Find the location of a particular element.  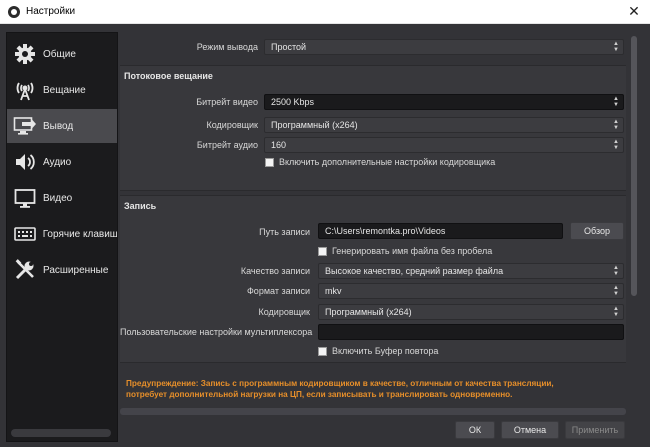

record-format-select: mkv ▲ ▼ is located at coordinates (471, 291).